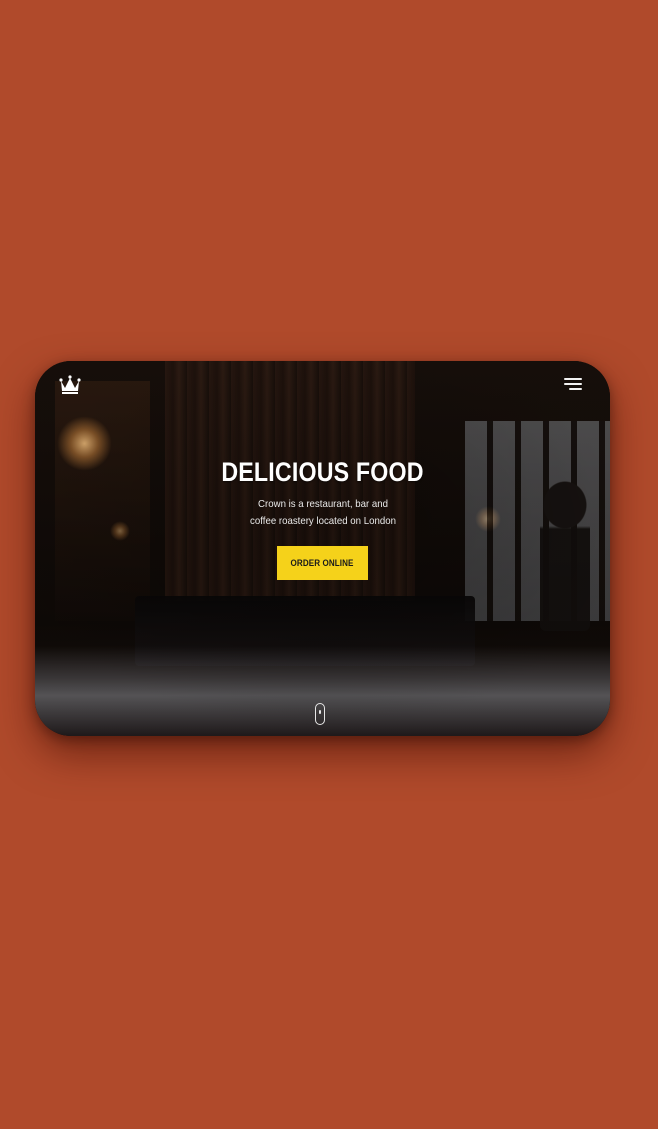 The width and height of the screenshot is (658, 1129). I want to click on mouse-scroll-icon, so click(320, 714).